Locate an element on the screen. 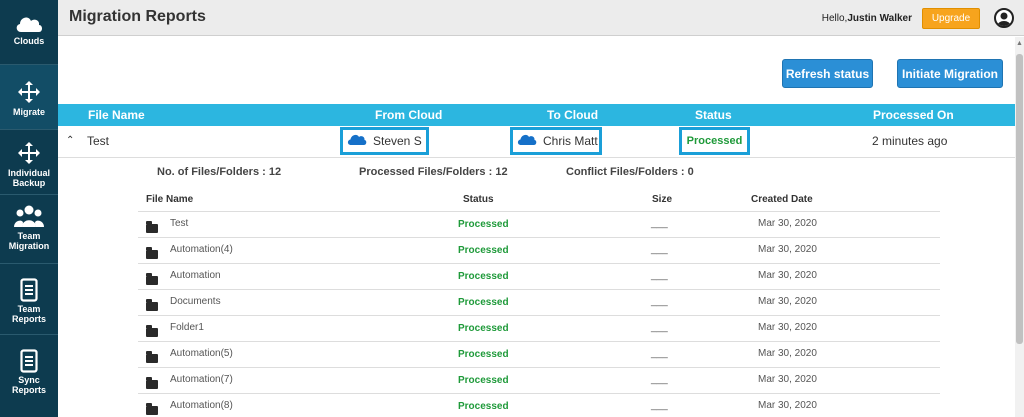 The height and width of the screenshot is (417, 1024). table-row: Documents Processed ___ Mar 30, 2020 is located at coordinates (539, 302).